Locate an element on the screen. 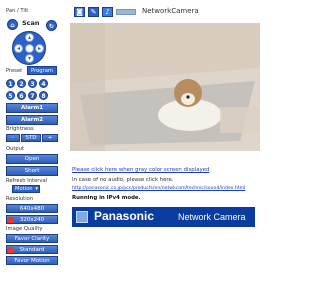 The height and width of the screenshot is (303, 320). pan-tilt-label: Pan / Tilt is located at coordinates (17, 11).